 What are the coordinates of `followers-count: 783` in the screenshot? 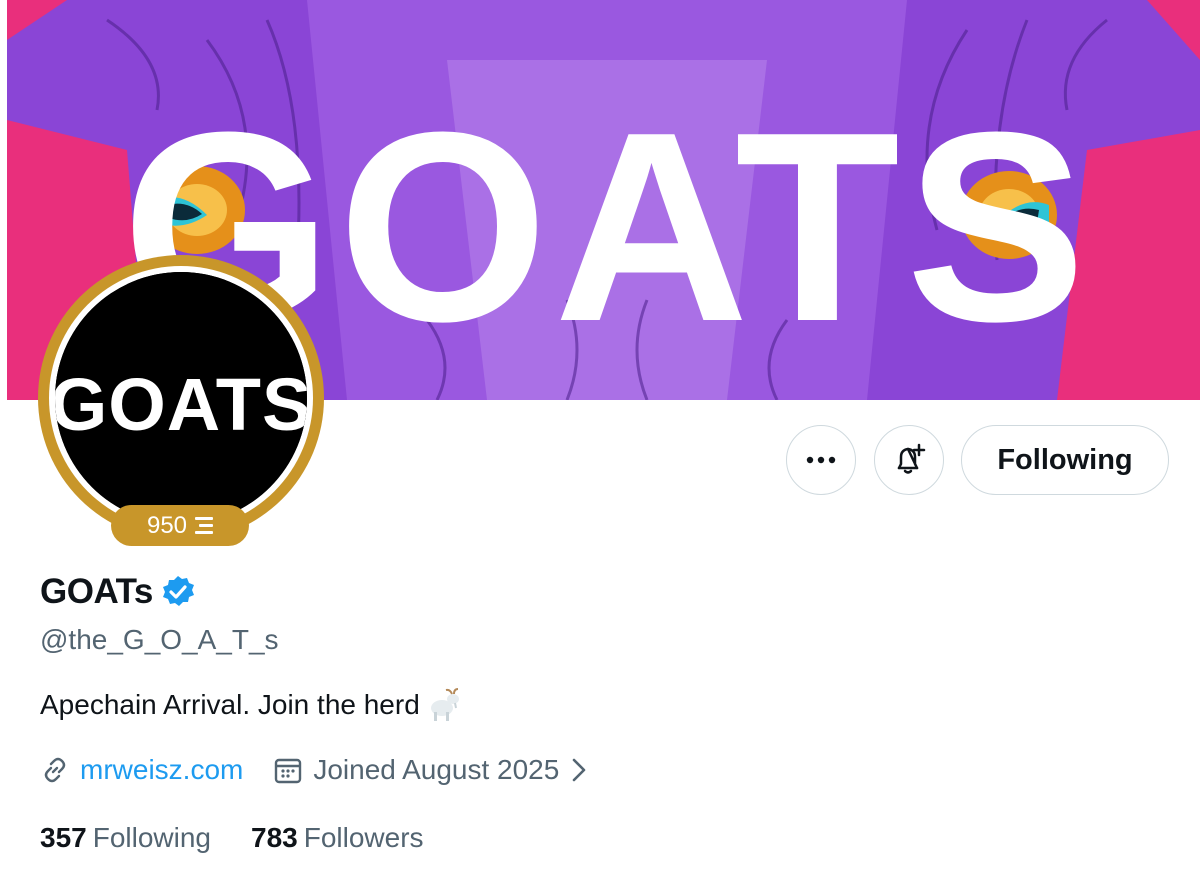 It's located at (274, 837).